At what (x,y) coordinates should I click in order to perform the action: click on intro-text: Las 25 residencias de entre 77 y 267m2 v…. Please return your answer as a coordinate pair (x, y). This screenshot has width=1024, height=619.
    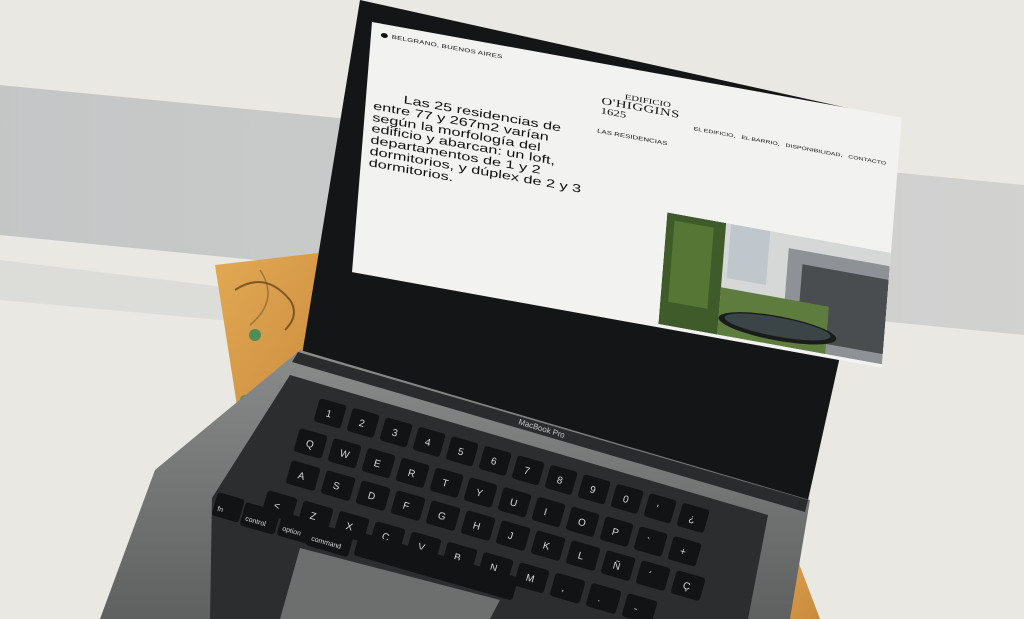
    Looking at the image, I should click on (475, 144).